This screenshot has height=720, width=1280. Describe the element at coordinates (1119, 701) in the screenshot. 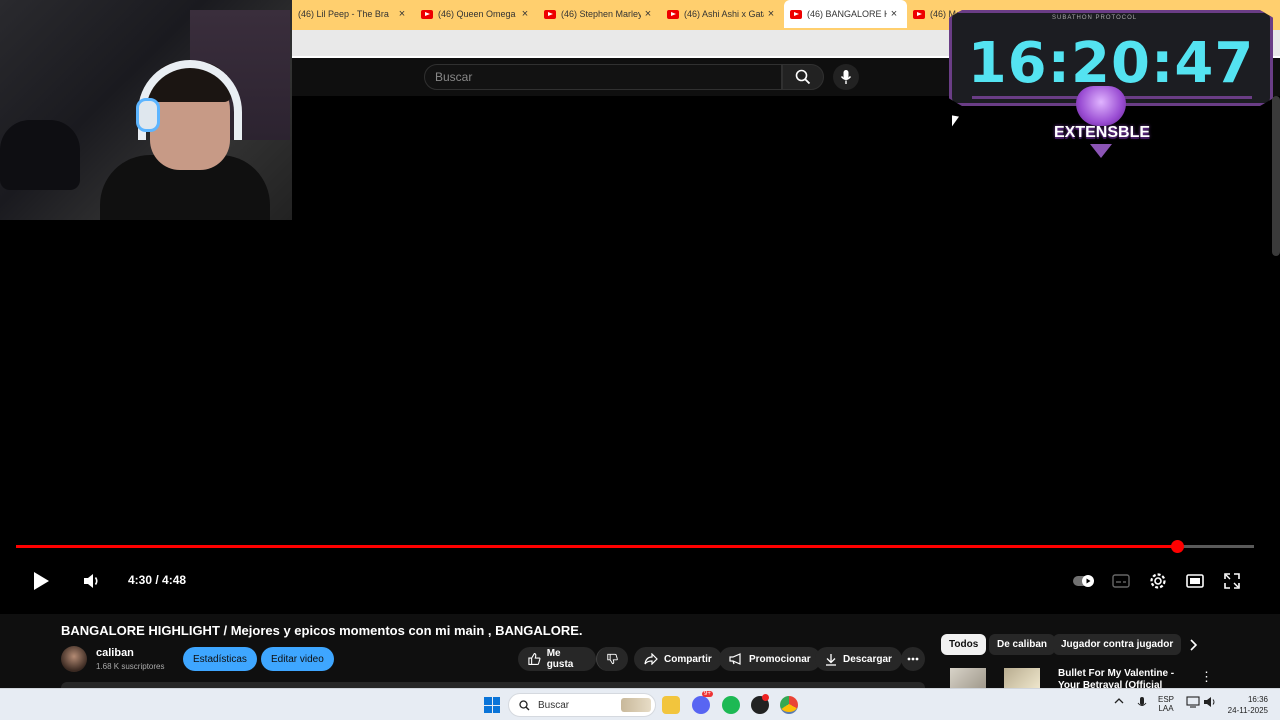

I see `tray-chevron-up-icon` at that location.